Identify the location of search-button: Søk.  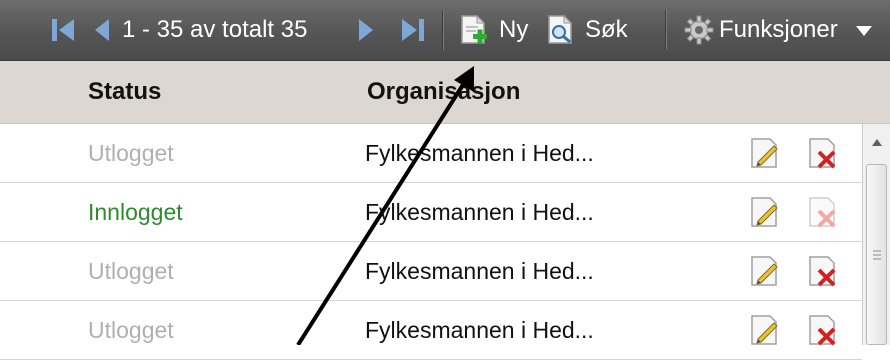
(597, 30).